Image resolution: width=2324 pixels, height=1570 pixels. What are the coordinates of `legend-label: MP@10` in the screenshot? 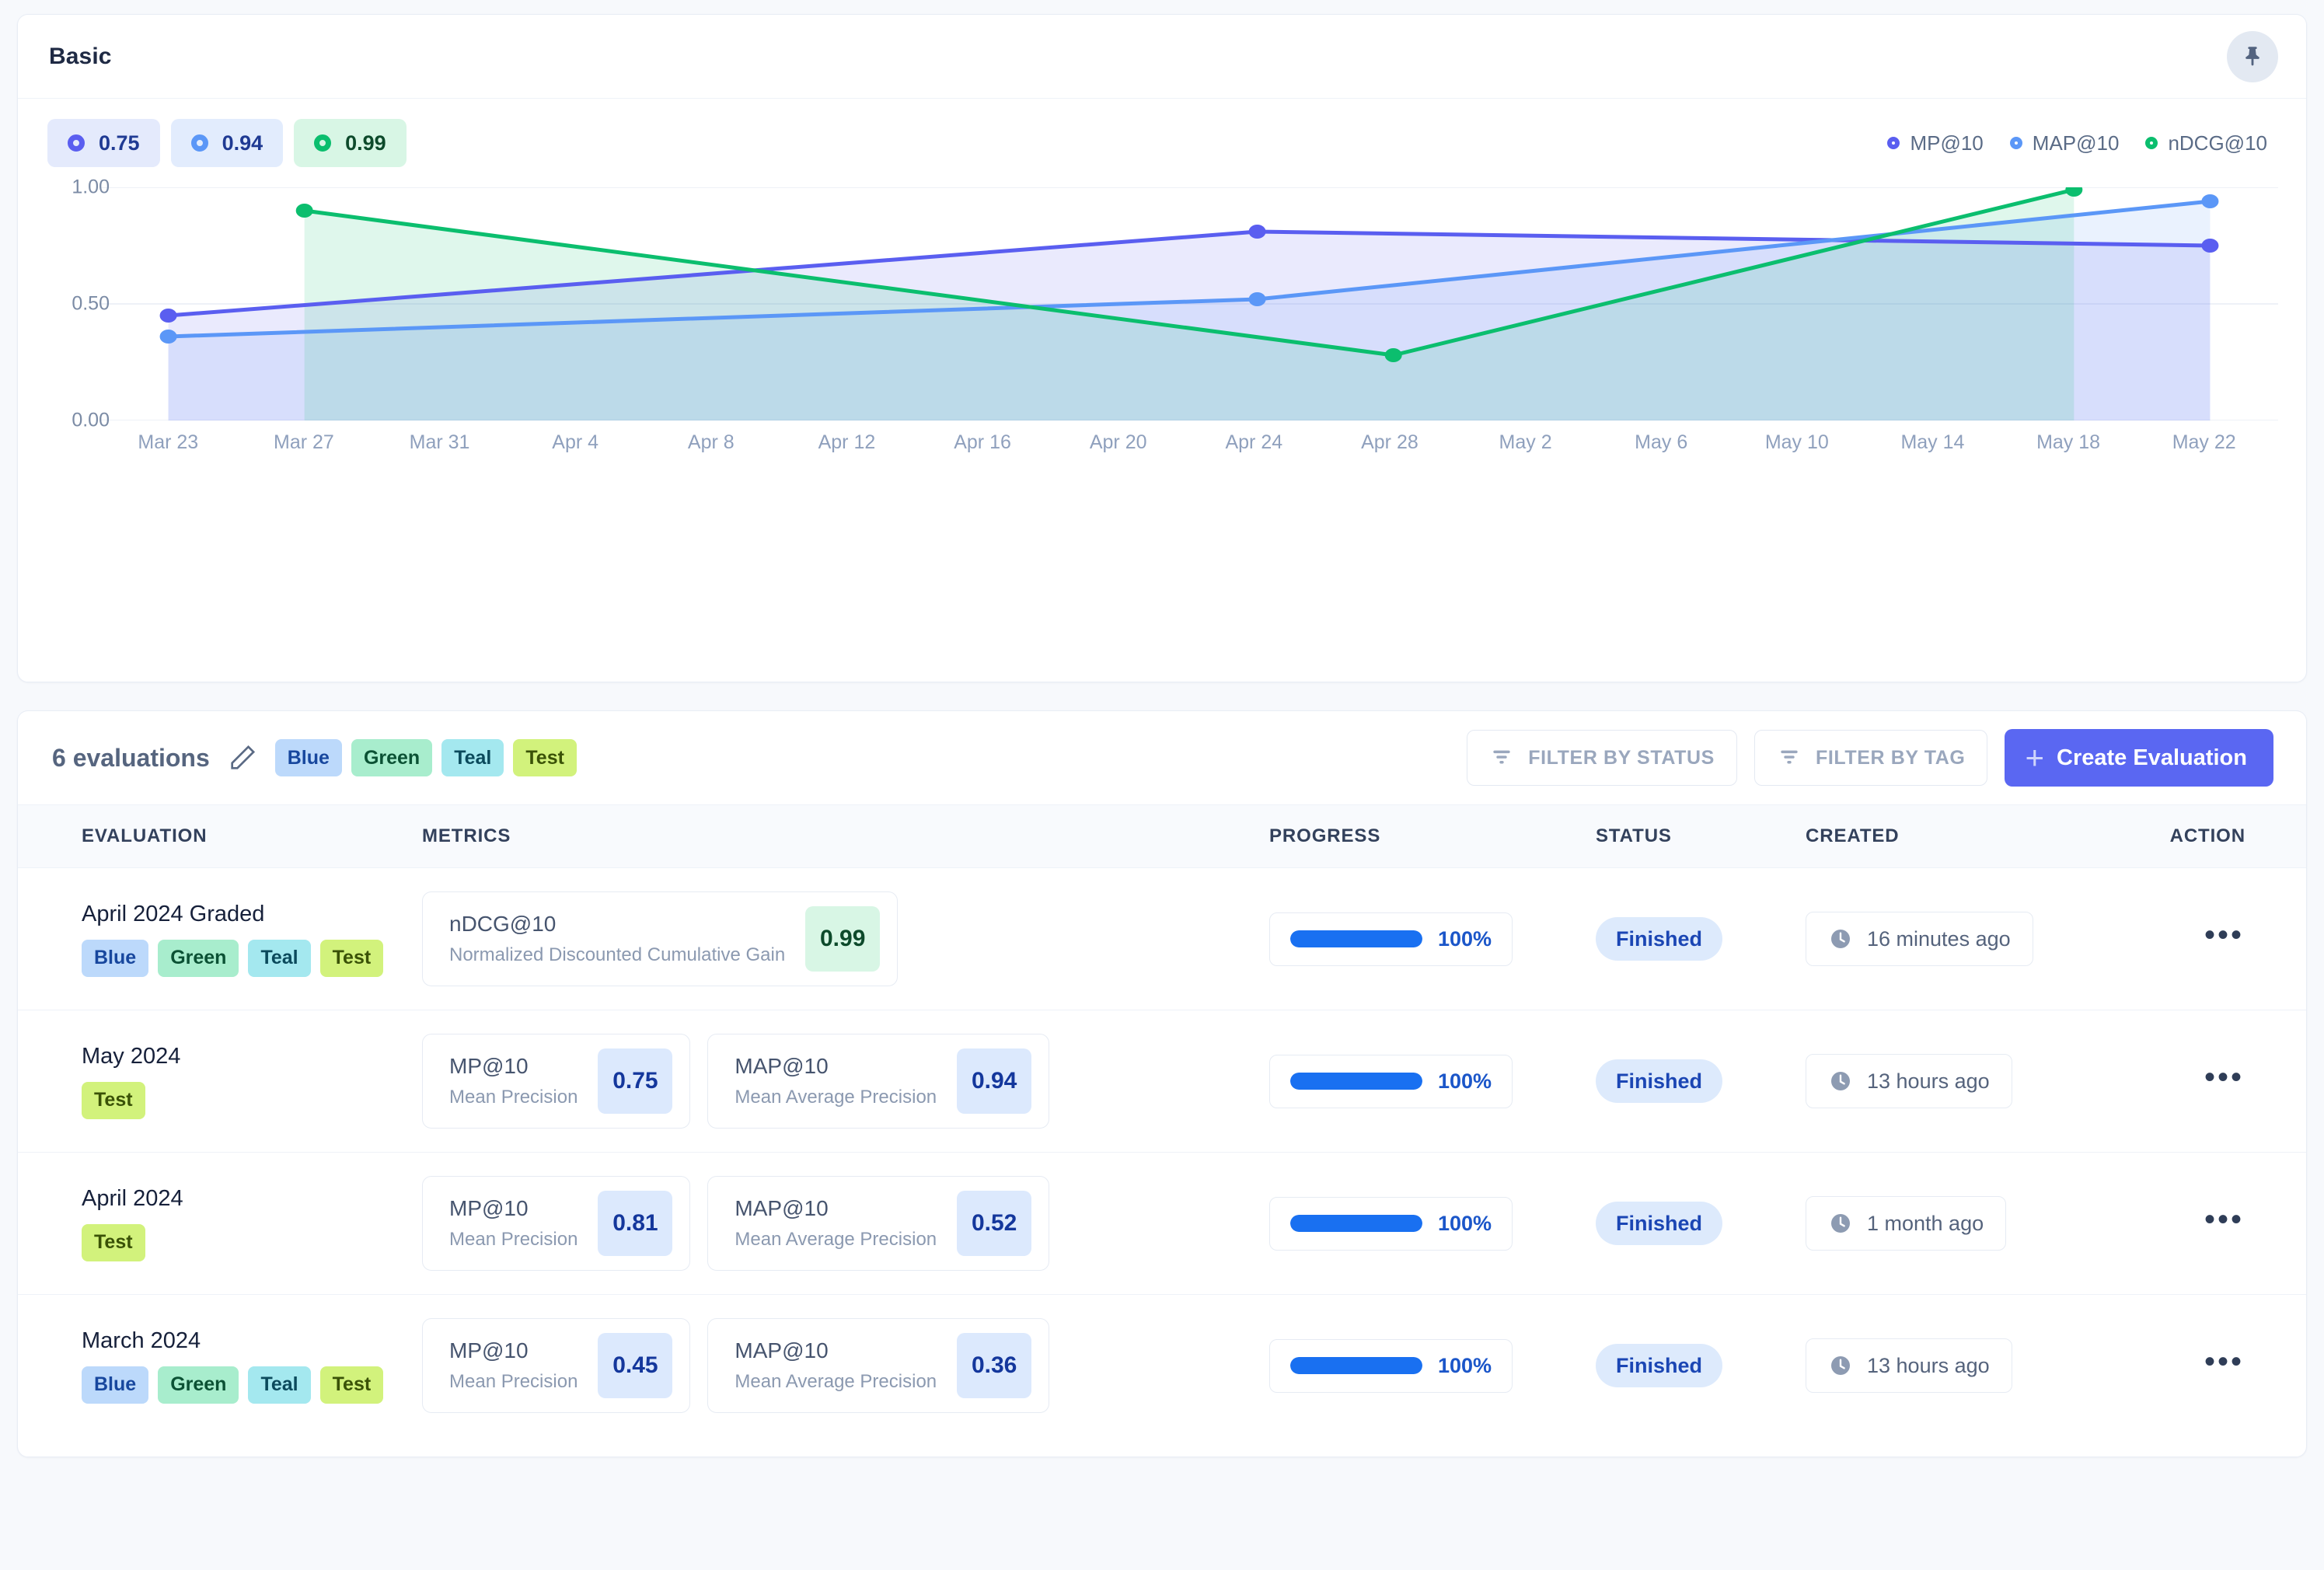 It's located at (1947, 143).